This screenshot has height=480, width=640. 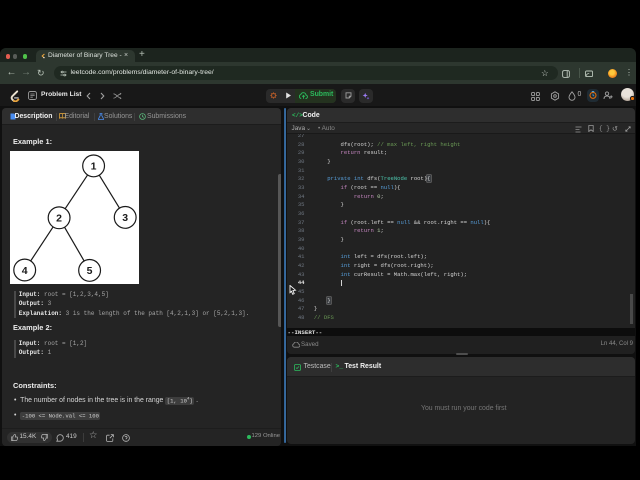 What do you see at coordinates (90, 271) in the screenshot?
I see `svg-text: 5` at bounding box center [90, 271].